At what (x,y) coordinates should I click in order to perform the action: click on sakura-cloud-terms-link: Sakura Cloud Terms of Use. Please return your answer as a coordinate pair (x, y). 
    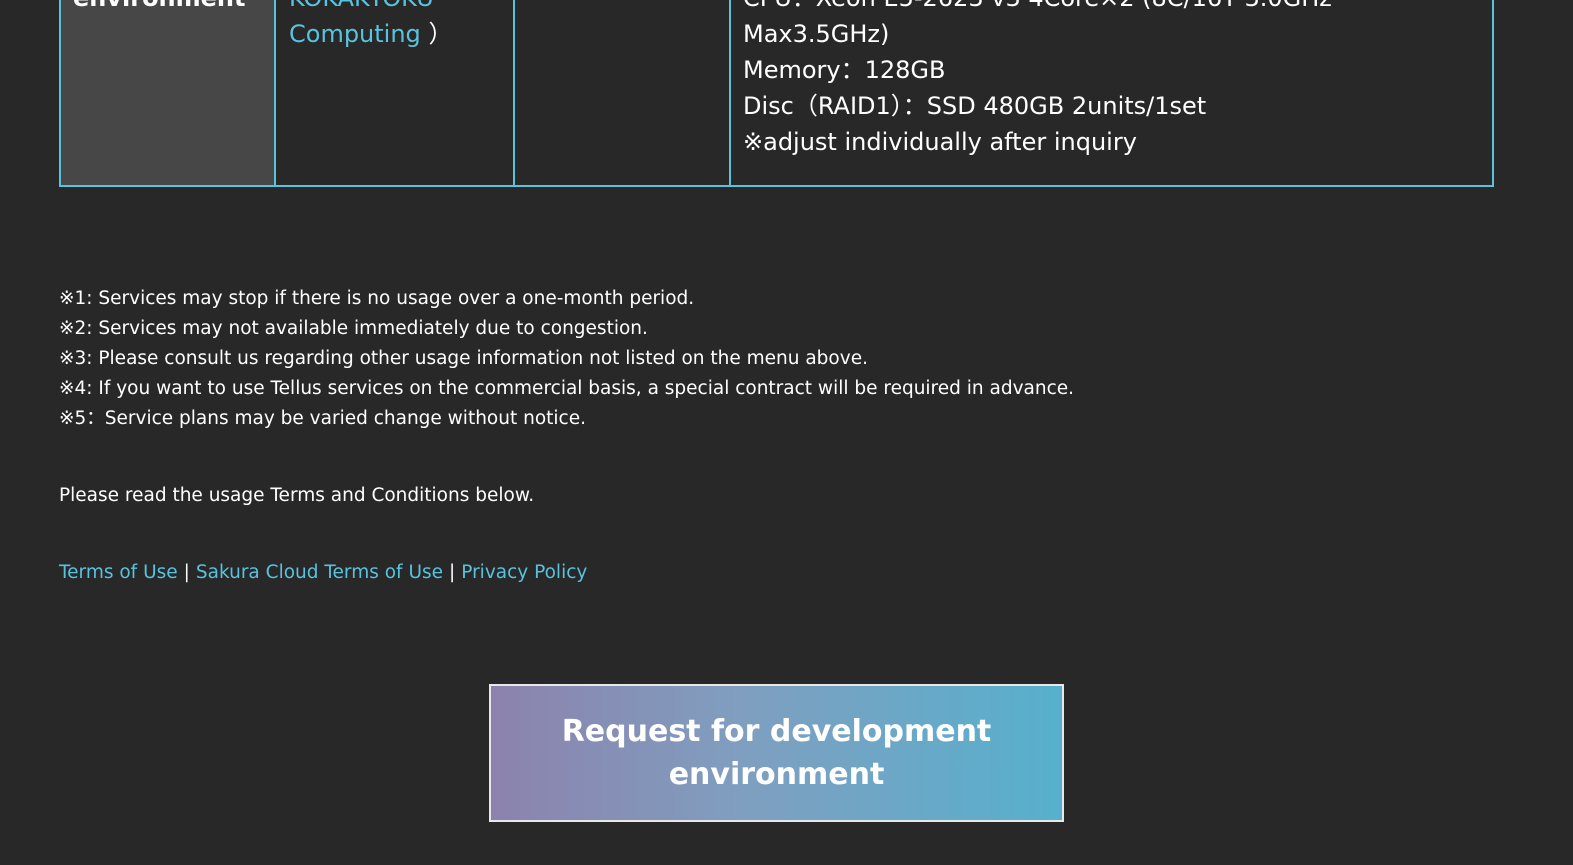
    Looking at the image, I should click on (319, 572).